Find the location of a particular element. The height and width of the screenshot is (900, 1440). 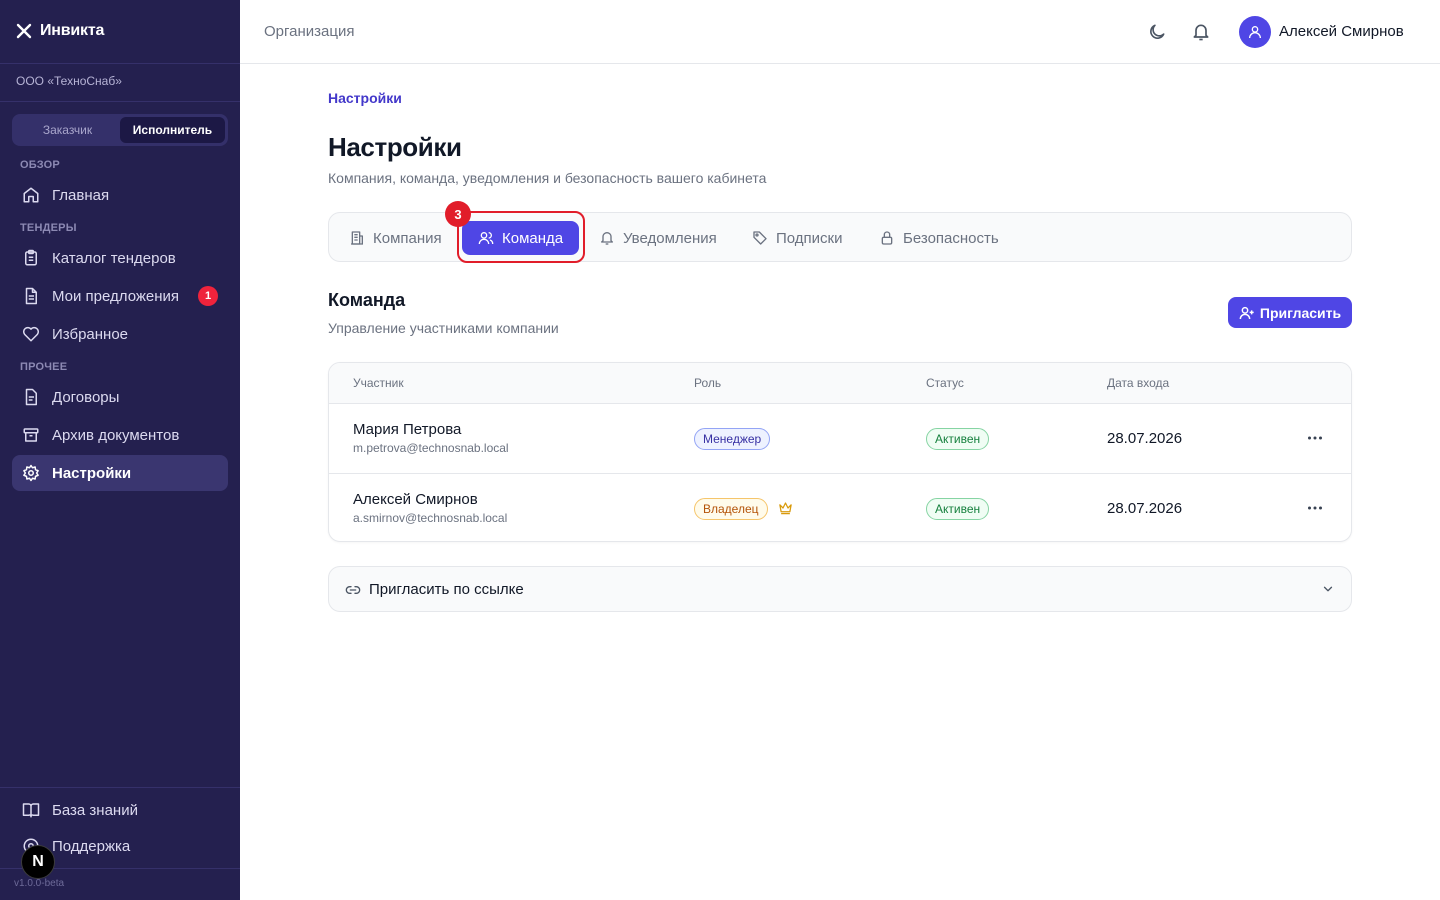

tab-label: Подписки is located at coordinates (809, 238).